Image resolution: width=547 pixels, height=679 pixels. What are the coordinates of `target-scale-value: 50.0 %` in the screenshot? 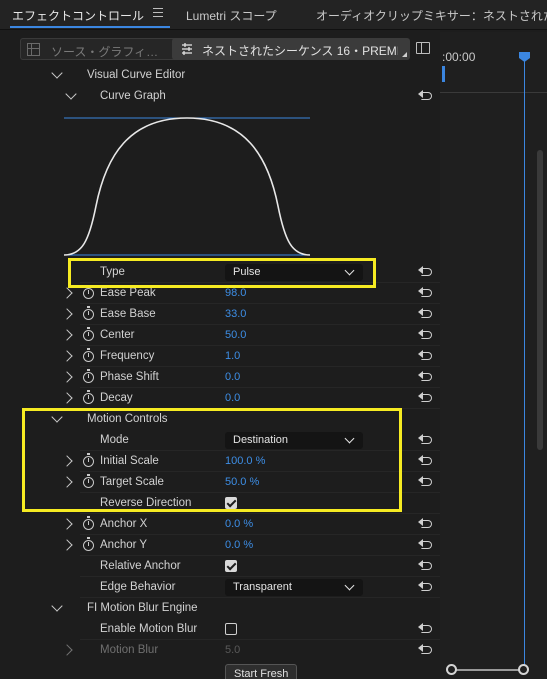 It's located at (242, 482).